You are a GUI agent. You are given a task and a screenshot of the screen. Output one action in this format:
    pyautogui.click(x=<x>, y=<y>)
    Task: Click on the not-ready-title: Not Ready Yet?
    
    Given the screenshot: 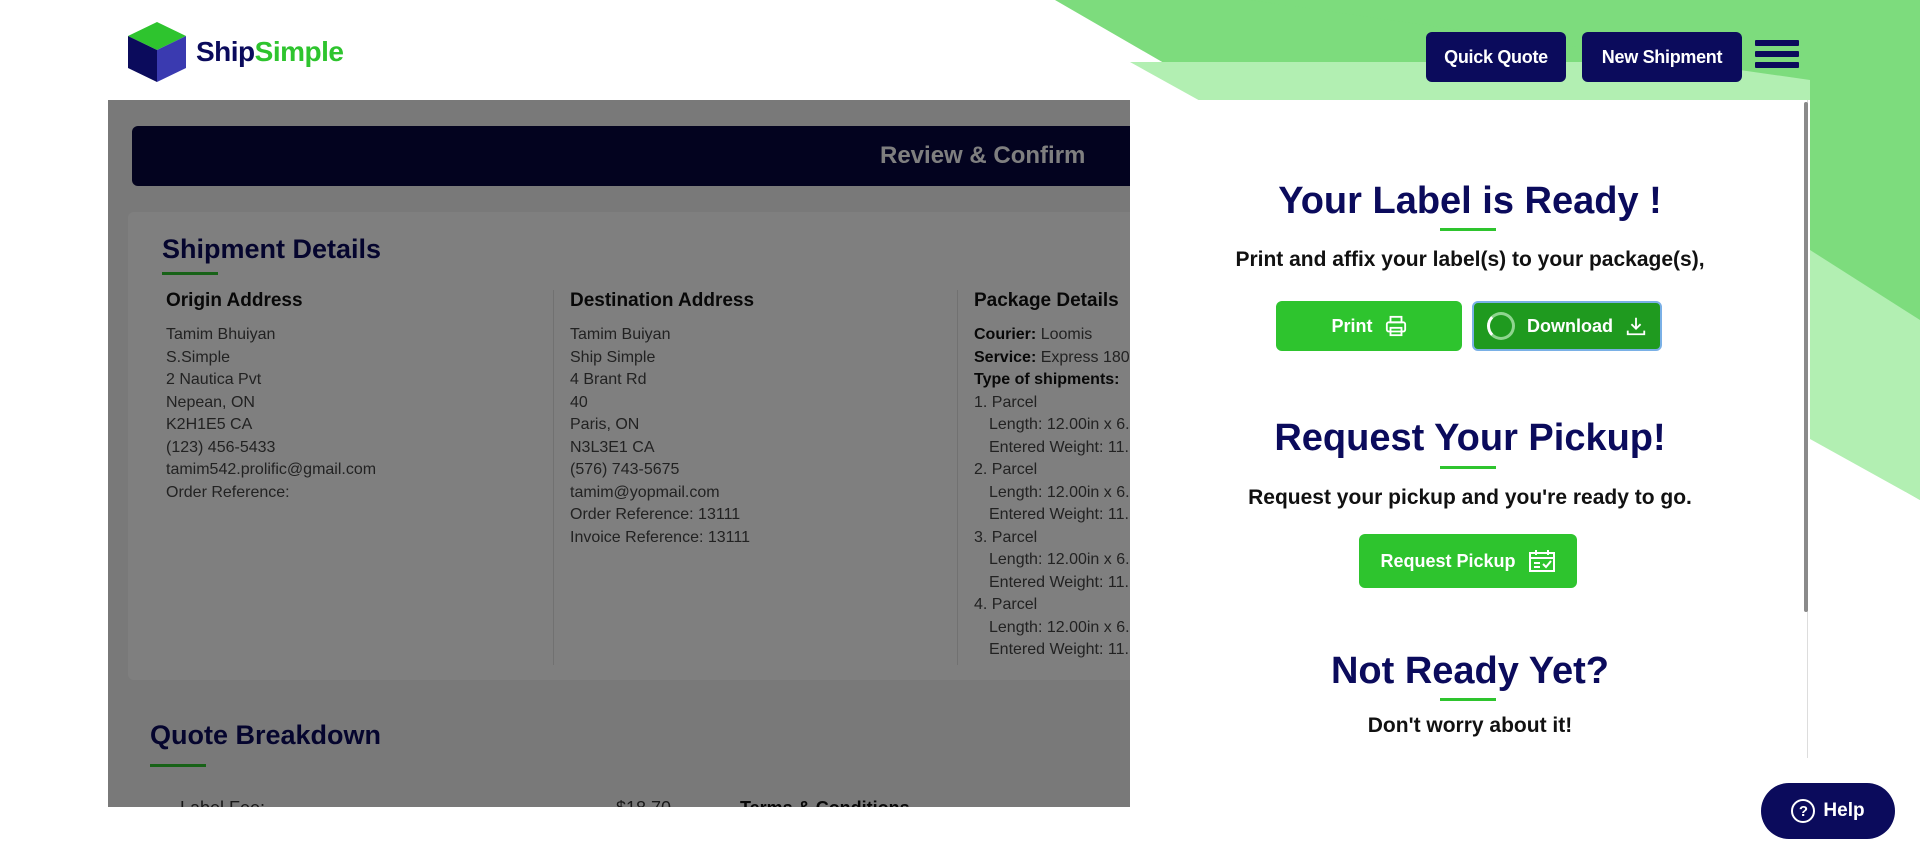 What is the action you would take?
    pyautogui.click(x=1470, y=671)
    